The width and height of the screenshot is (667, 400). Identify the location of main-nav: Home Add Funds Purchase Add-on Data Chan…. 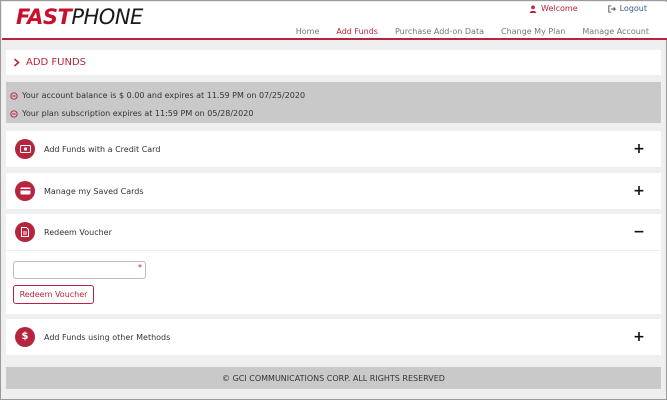
(472, 31).